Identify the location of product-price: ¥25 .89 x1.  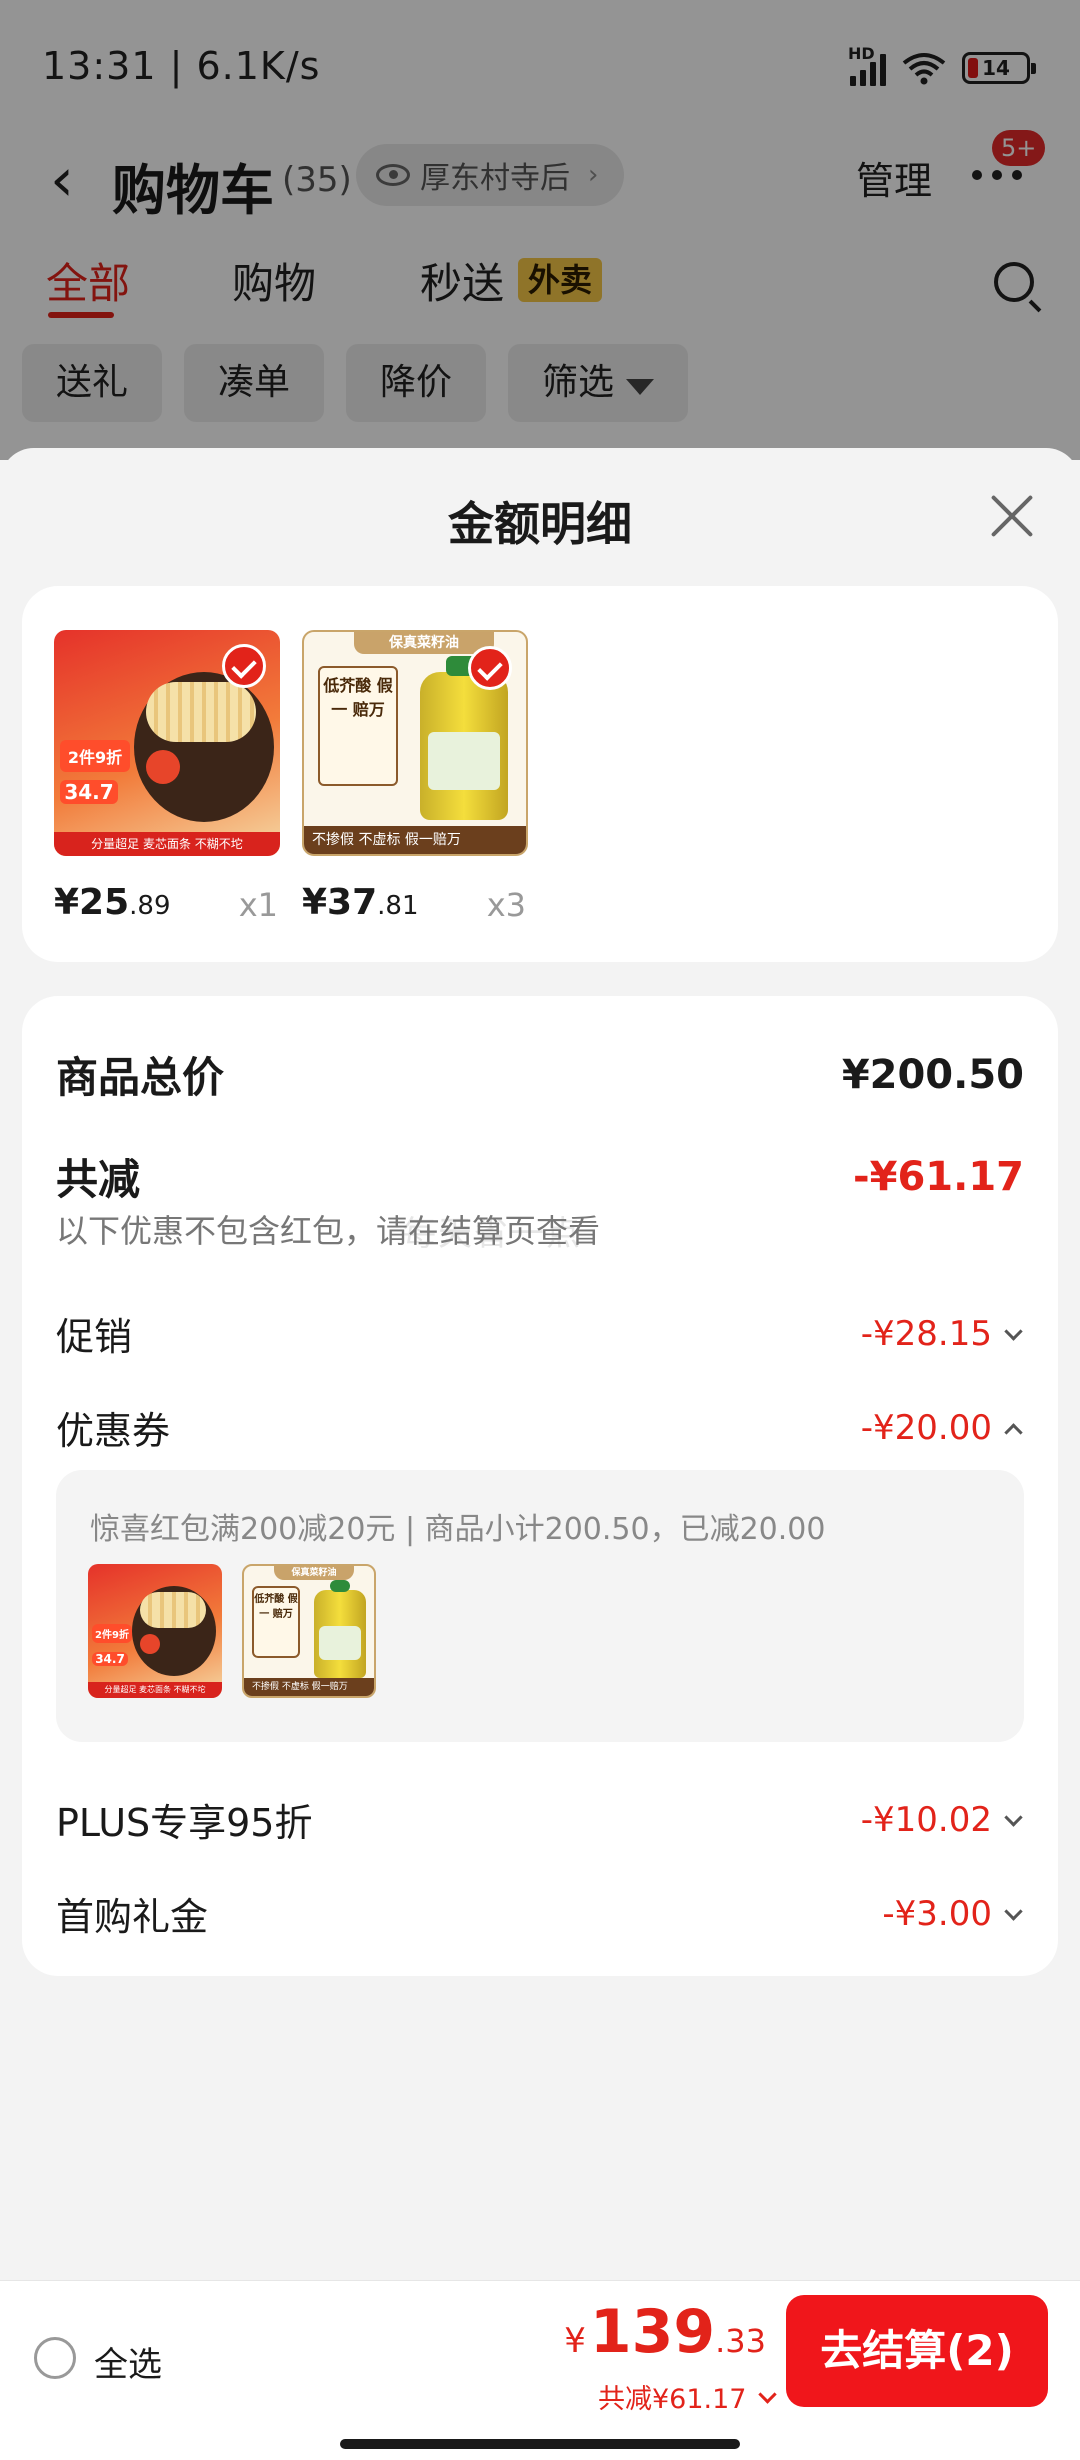
(167, 903).